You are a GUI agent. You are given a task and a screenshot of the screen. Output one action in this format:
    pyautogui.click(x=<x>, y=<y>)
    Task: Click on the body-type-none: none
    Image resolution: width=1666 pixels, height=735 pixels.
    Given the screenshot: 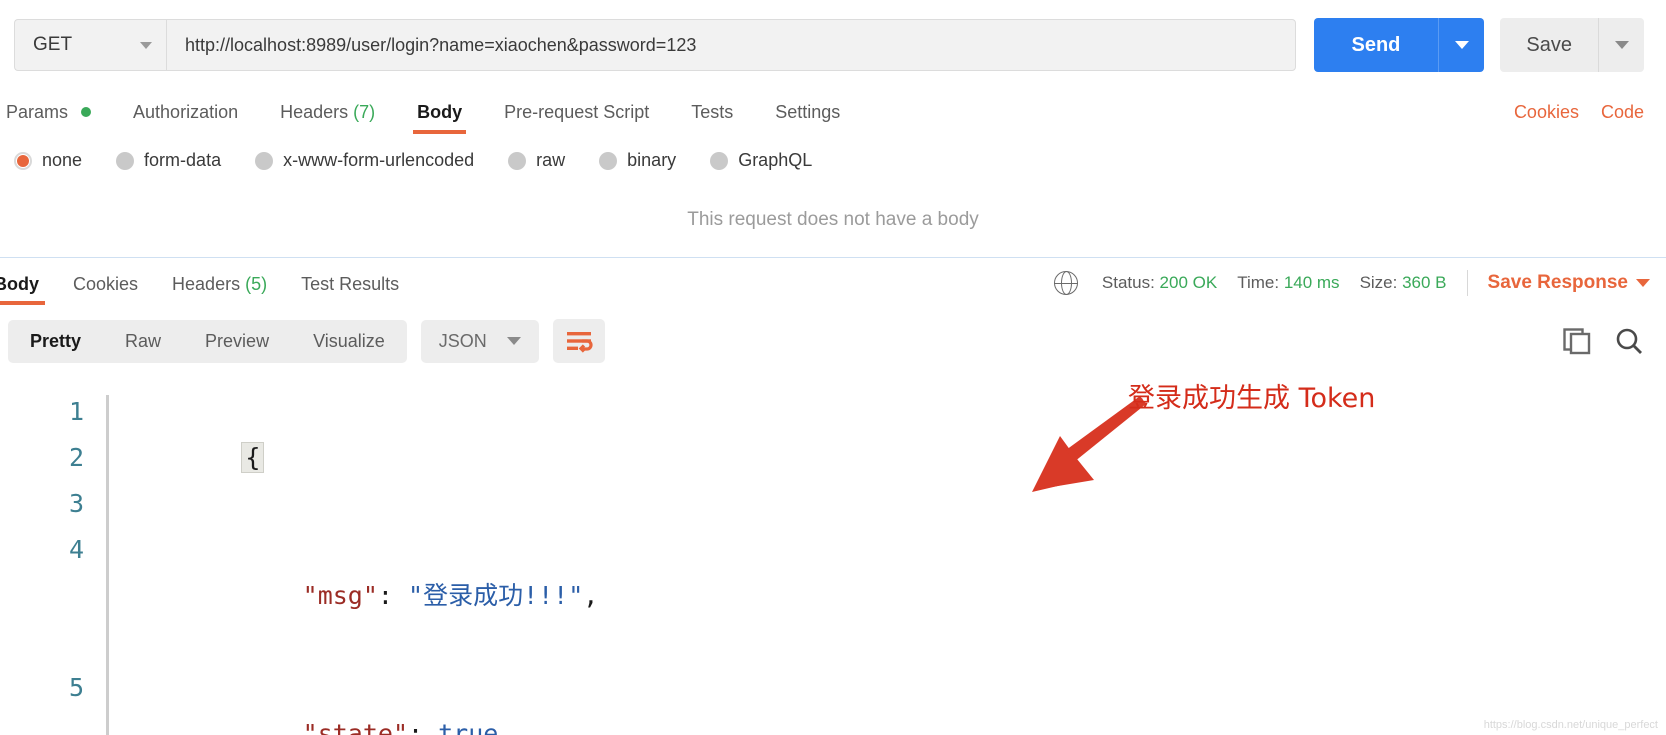 What is the action you would take?
    pyautogui.click(x=48, y=160)
    